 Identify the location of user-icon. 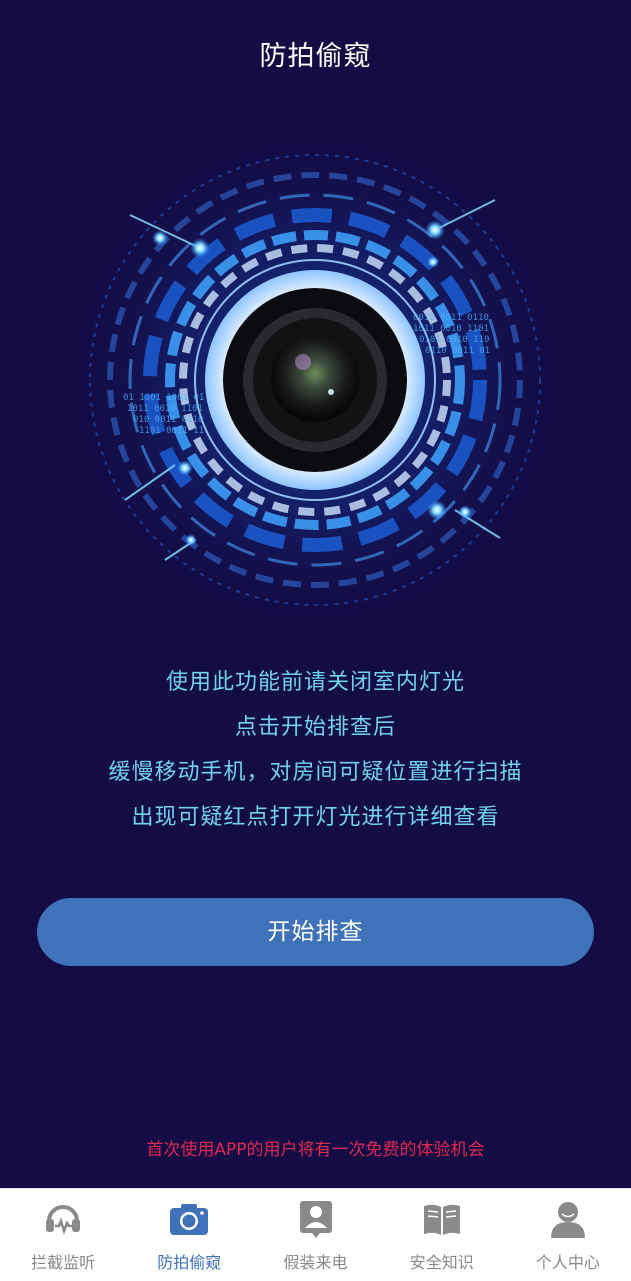
(567, 1220).